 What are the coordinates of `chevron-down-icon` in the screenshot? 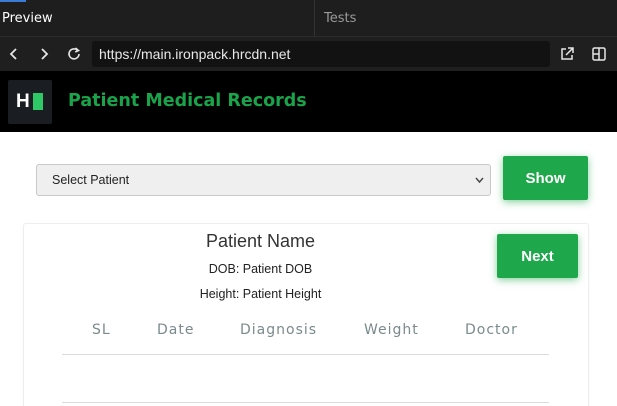 It's located at (479, 186).